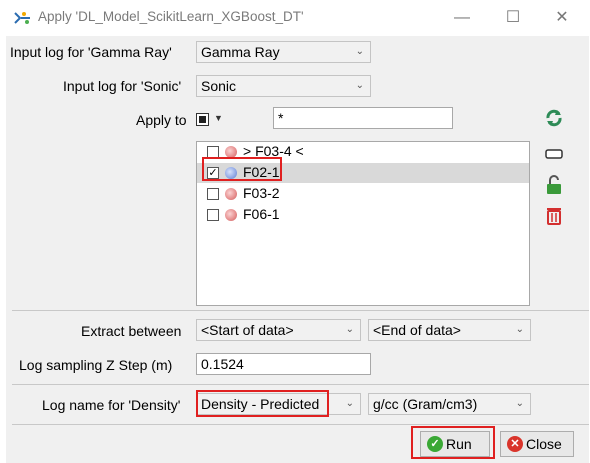 The image size is (590, 463). I want to click on rectangle-icon, so click(554, 154).